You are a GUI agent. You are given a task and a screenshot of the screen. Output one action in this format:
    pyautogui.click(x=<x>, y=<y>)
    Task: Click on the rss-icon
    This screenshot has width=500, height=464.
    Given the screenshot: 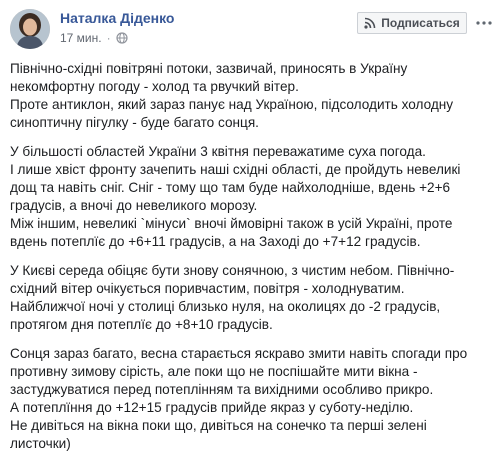 What is the action you would take?
    pyautogui.click(x=370, y=23)
    